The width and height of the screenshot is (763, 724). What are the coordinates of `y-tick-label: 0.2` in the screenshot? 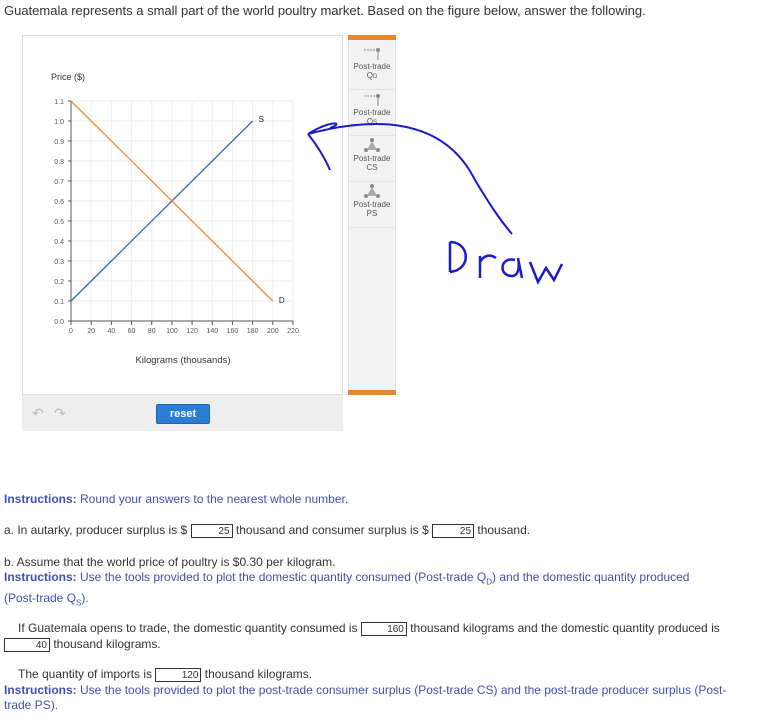 It's located at (59, 282).